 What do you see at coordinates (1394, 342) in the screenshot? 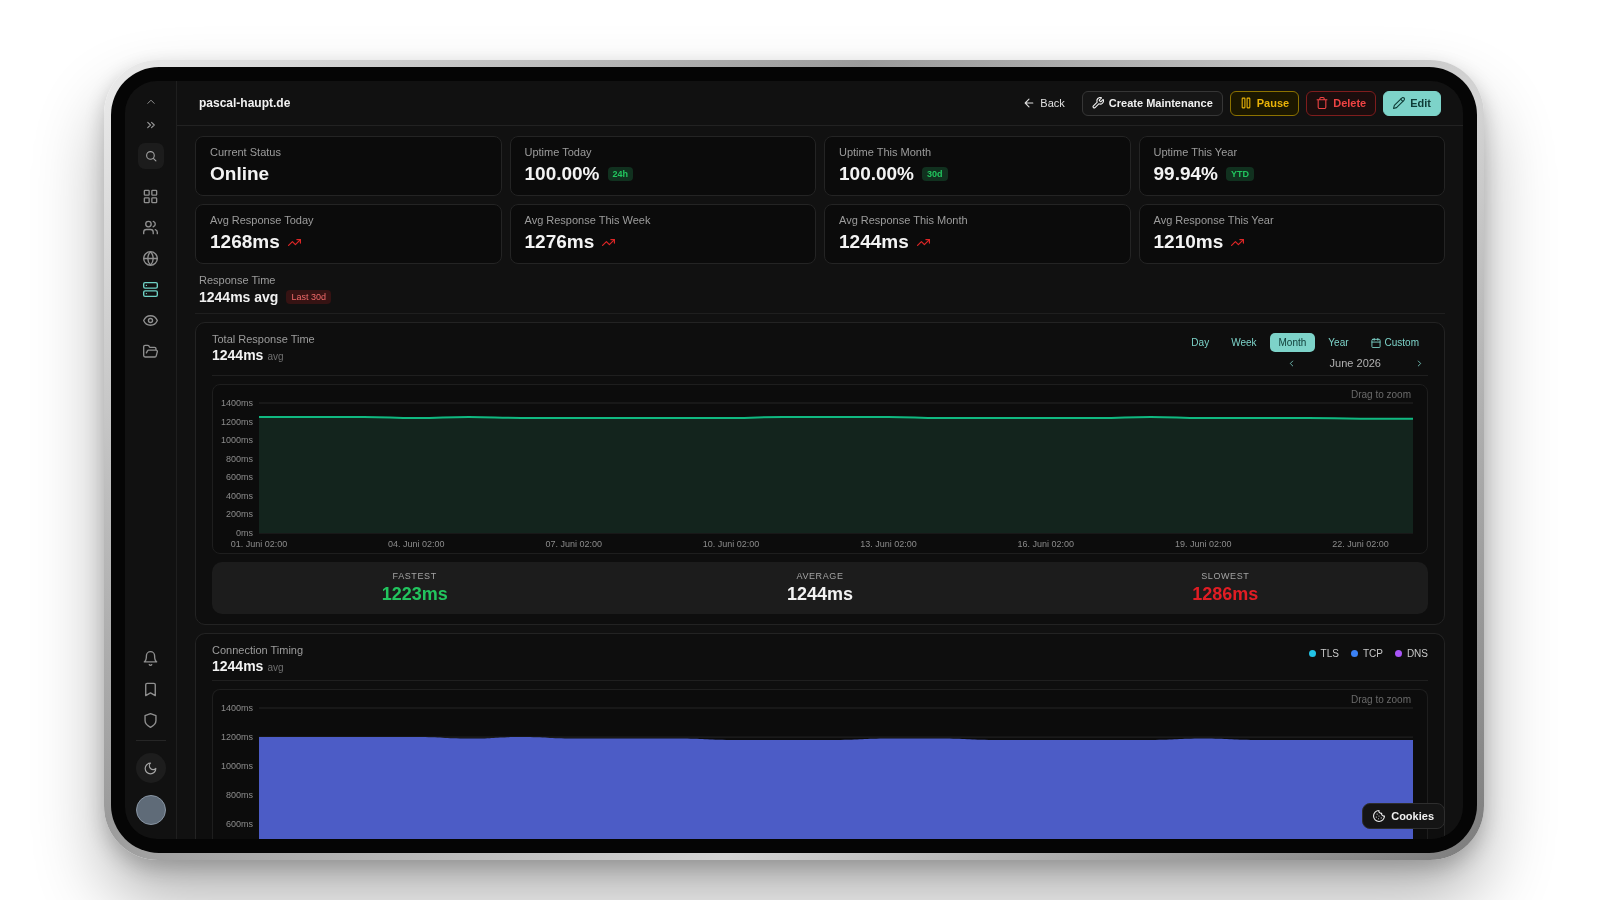
I see `period-tab: Custom` at bounding box center [1394, 342].